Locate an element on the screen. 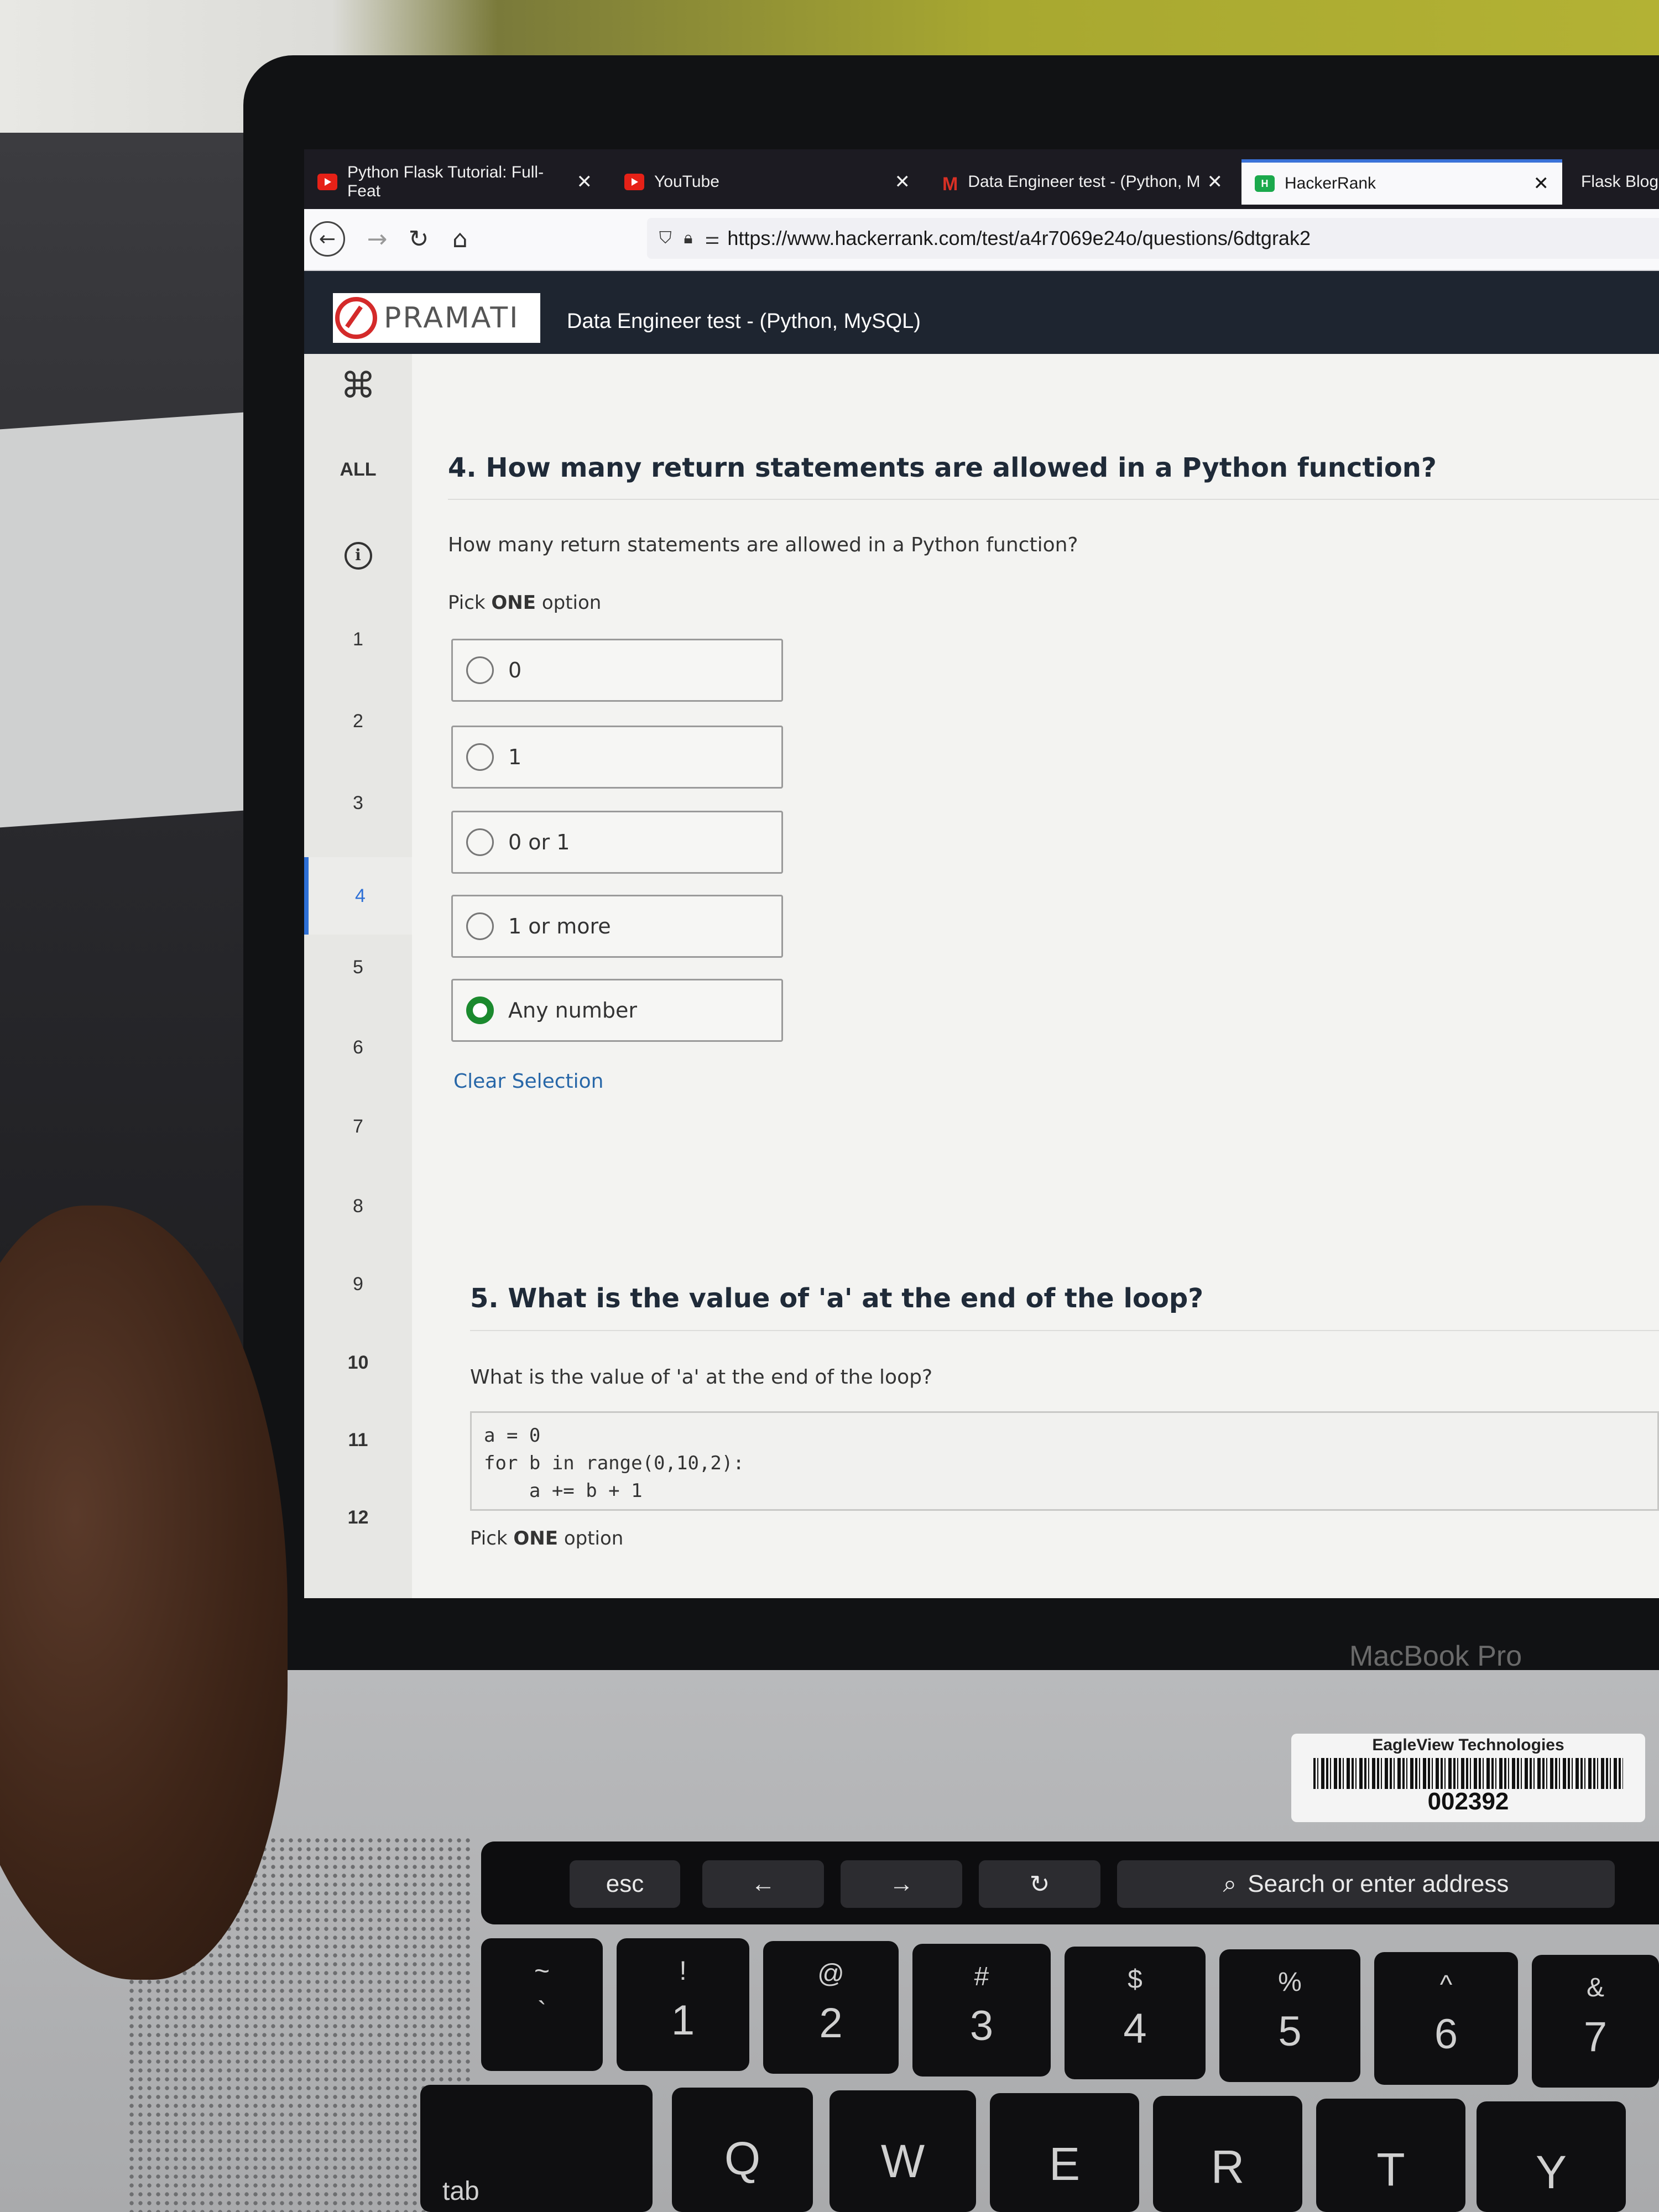 The width and height of the screenshot is (1659, 2212). key-top-label: # is located at coordinates (982, 1977).